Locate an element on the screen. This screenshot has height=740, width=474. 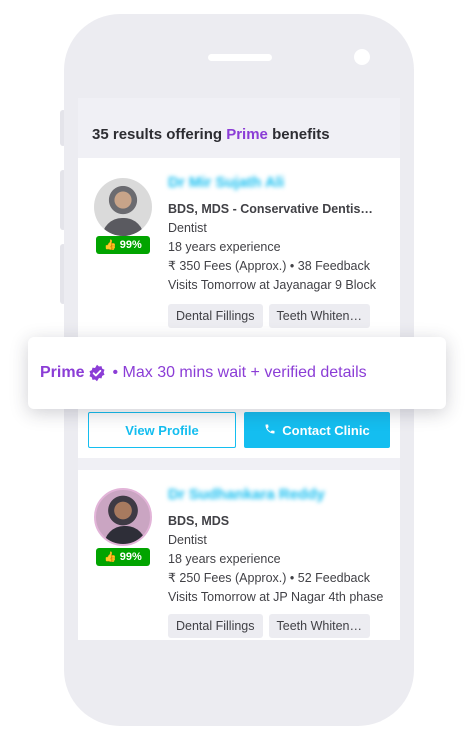
contact-clinic-button: Contact Clinic is located at coordinates (317, 430).